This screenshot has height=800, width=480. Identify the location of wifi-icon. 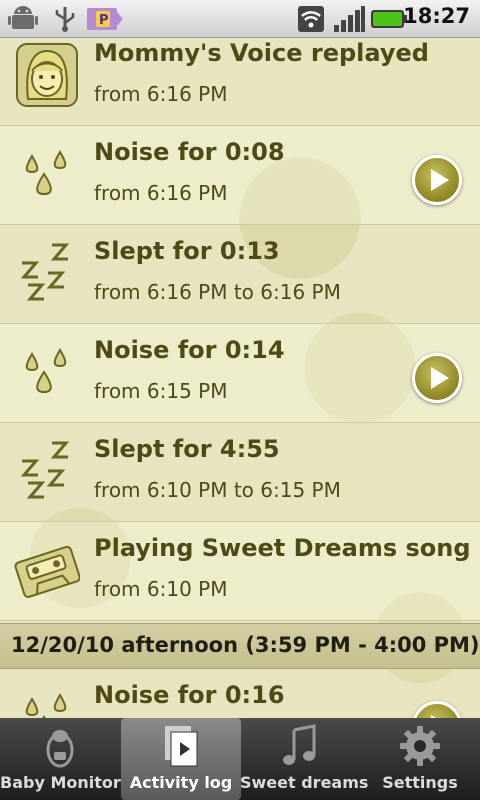
(311, 19).